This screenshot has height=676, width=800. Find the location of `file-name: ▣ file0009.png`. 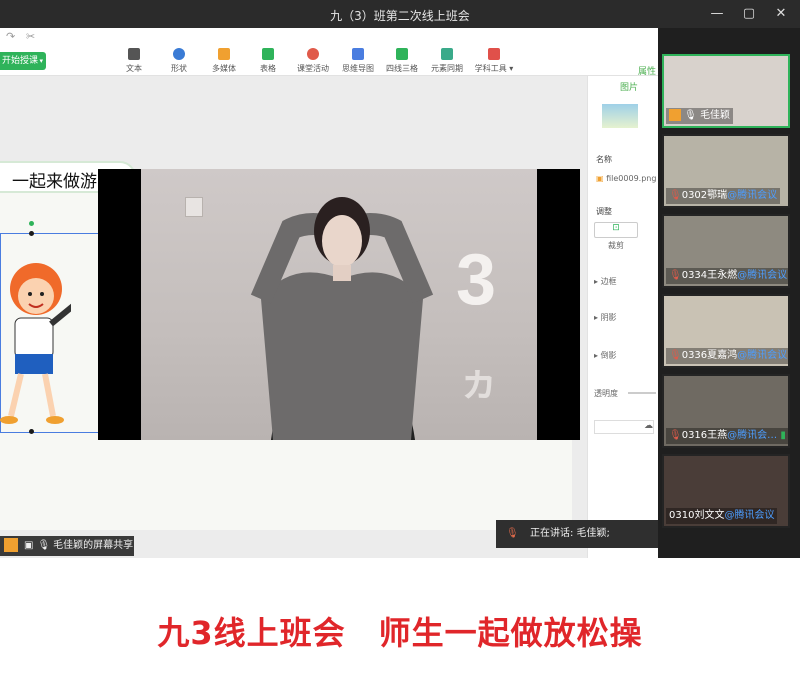

file-name: ▣ file0009.png is located at coordinates (626, 178).